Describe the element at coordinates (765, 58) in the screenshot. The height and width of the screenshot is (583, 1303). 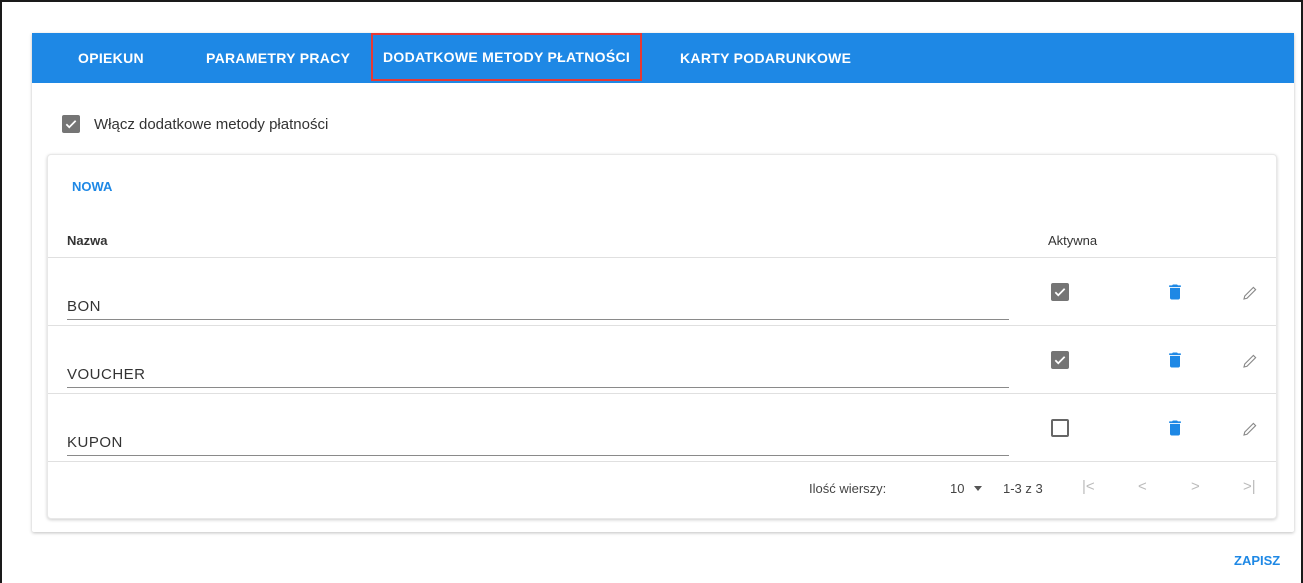
I see `tab-karty-podarunkowe: KARTY PODARUNKOWE` at that location.